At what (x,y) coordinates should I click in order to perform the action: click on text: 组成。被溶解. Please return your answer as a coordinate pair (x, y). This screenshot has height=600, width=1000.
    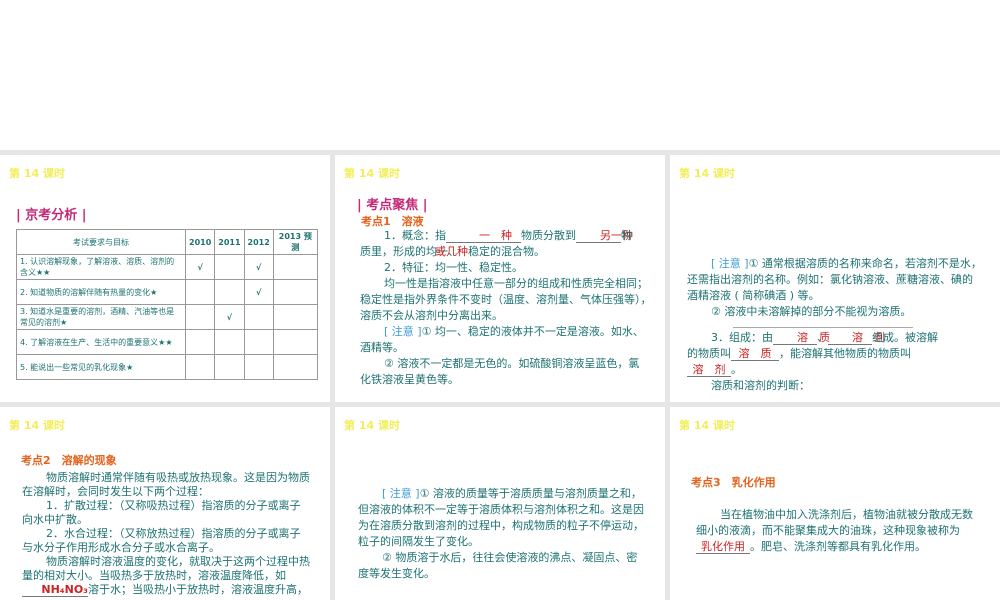
    Looking at the image, I should click on (905, 337).